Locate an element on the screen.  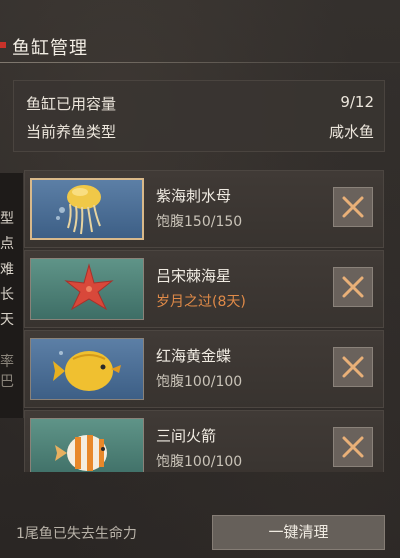
clean-all-button: 一键清理 is located at coordinates (298, 532).